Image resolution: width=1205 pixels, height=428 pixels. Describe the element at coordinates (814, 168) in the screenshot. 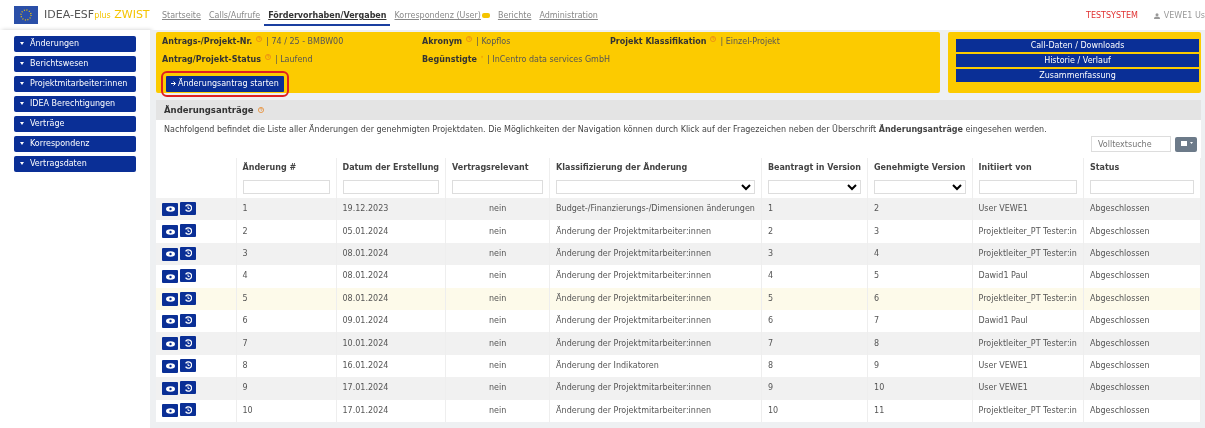

I see `column-header: Beantragt in Version` at that location.